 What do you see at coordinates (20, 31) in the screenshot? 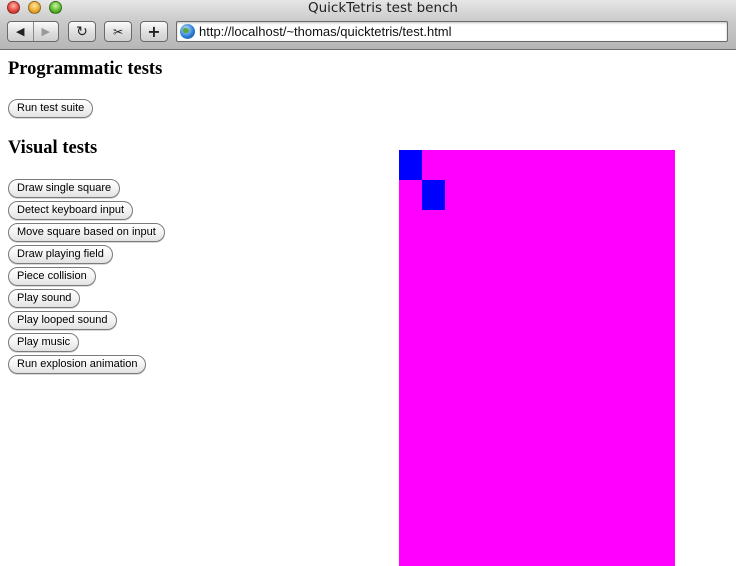
I see `back-icon: ◀` at bounding box center [20, 31].